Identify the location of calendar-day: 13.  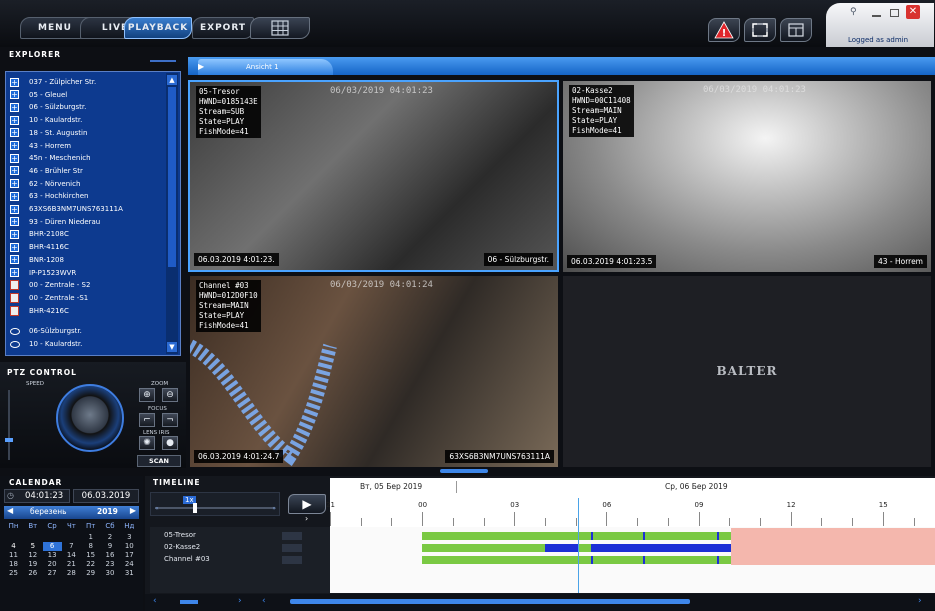
(52, 555).